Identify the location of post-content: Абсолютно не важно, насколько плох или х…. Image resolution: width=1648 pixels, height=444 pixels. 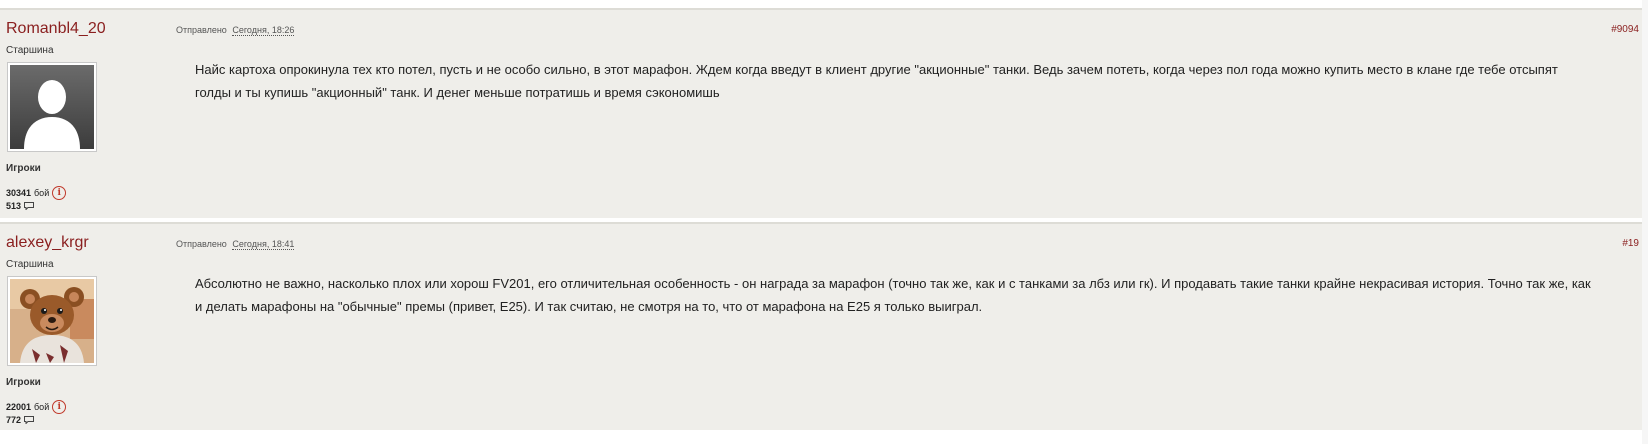
(893, 295).